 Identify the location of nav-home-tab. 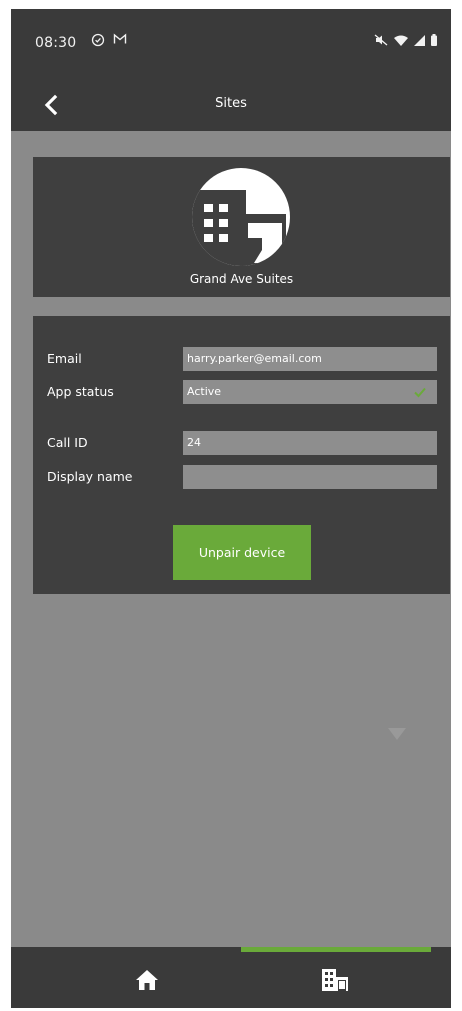
(147, 979).